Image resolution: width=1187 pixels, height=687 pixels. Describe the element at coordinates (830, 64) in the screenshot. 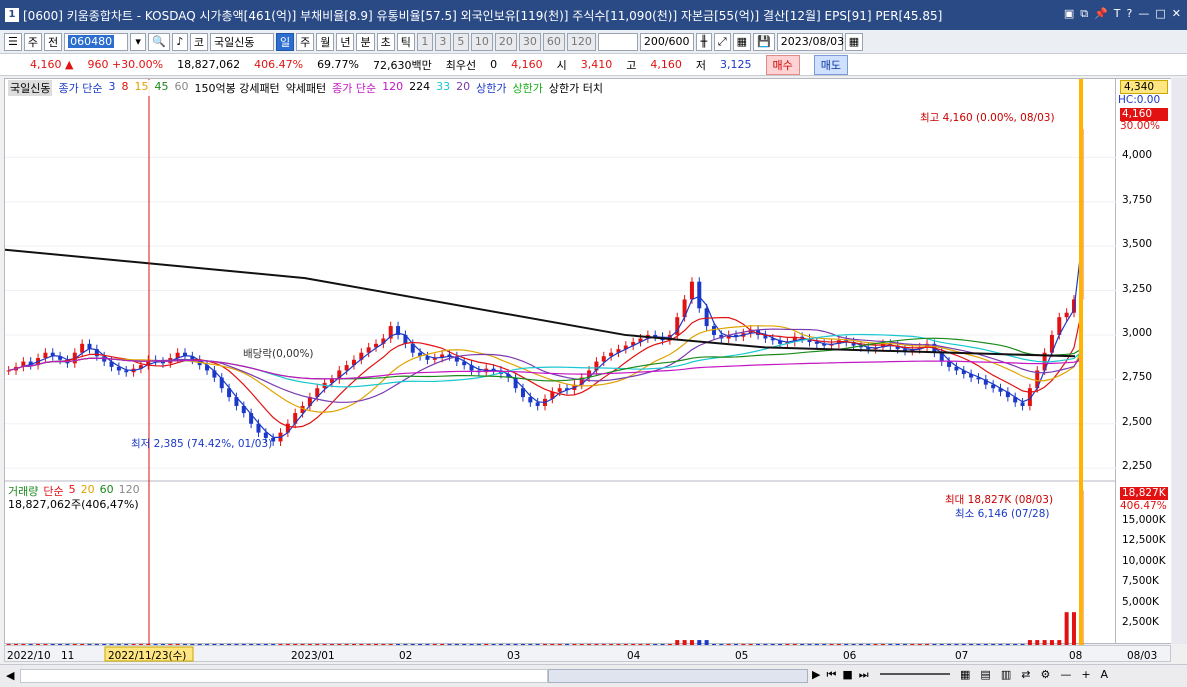

I see `sell-button: 매도` at that location.